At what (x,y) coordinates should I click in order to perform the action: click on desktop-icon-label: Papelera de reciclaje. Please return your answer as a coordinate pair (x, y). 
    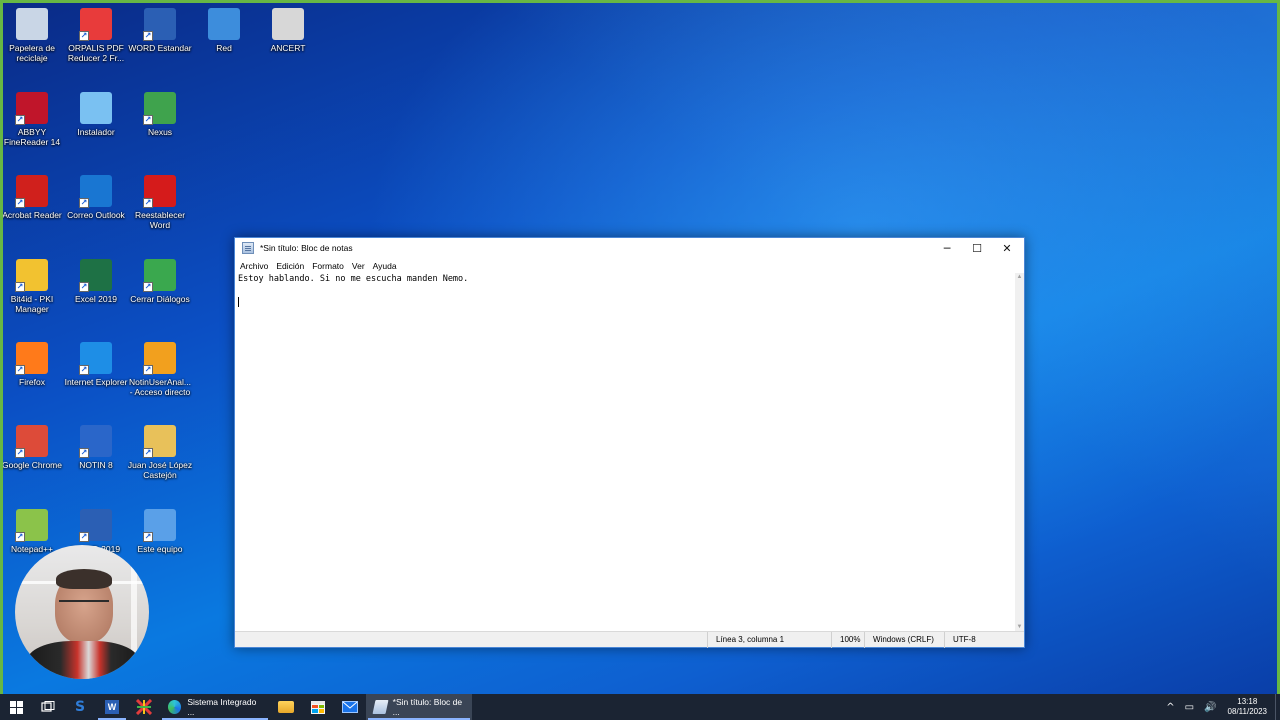
    Looking at the image, I should click on (32, 53).